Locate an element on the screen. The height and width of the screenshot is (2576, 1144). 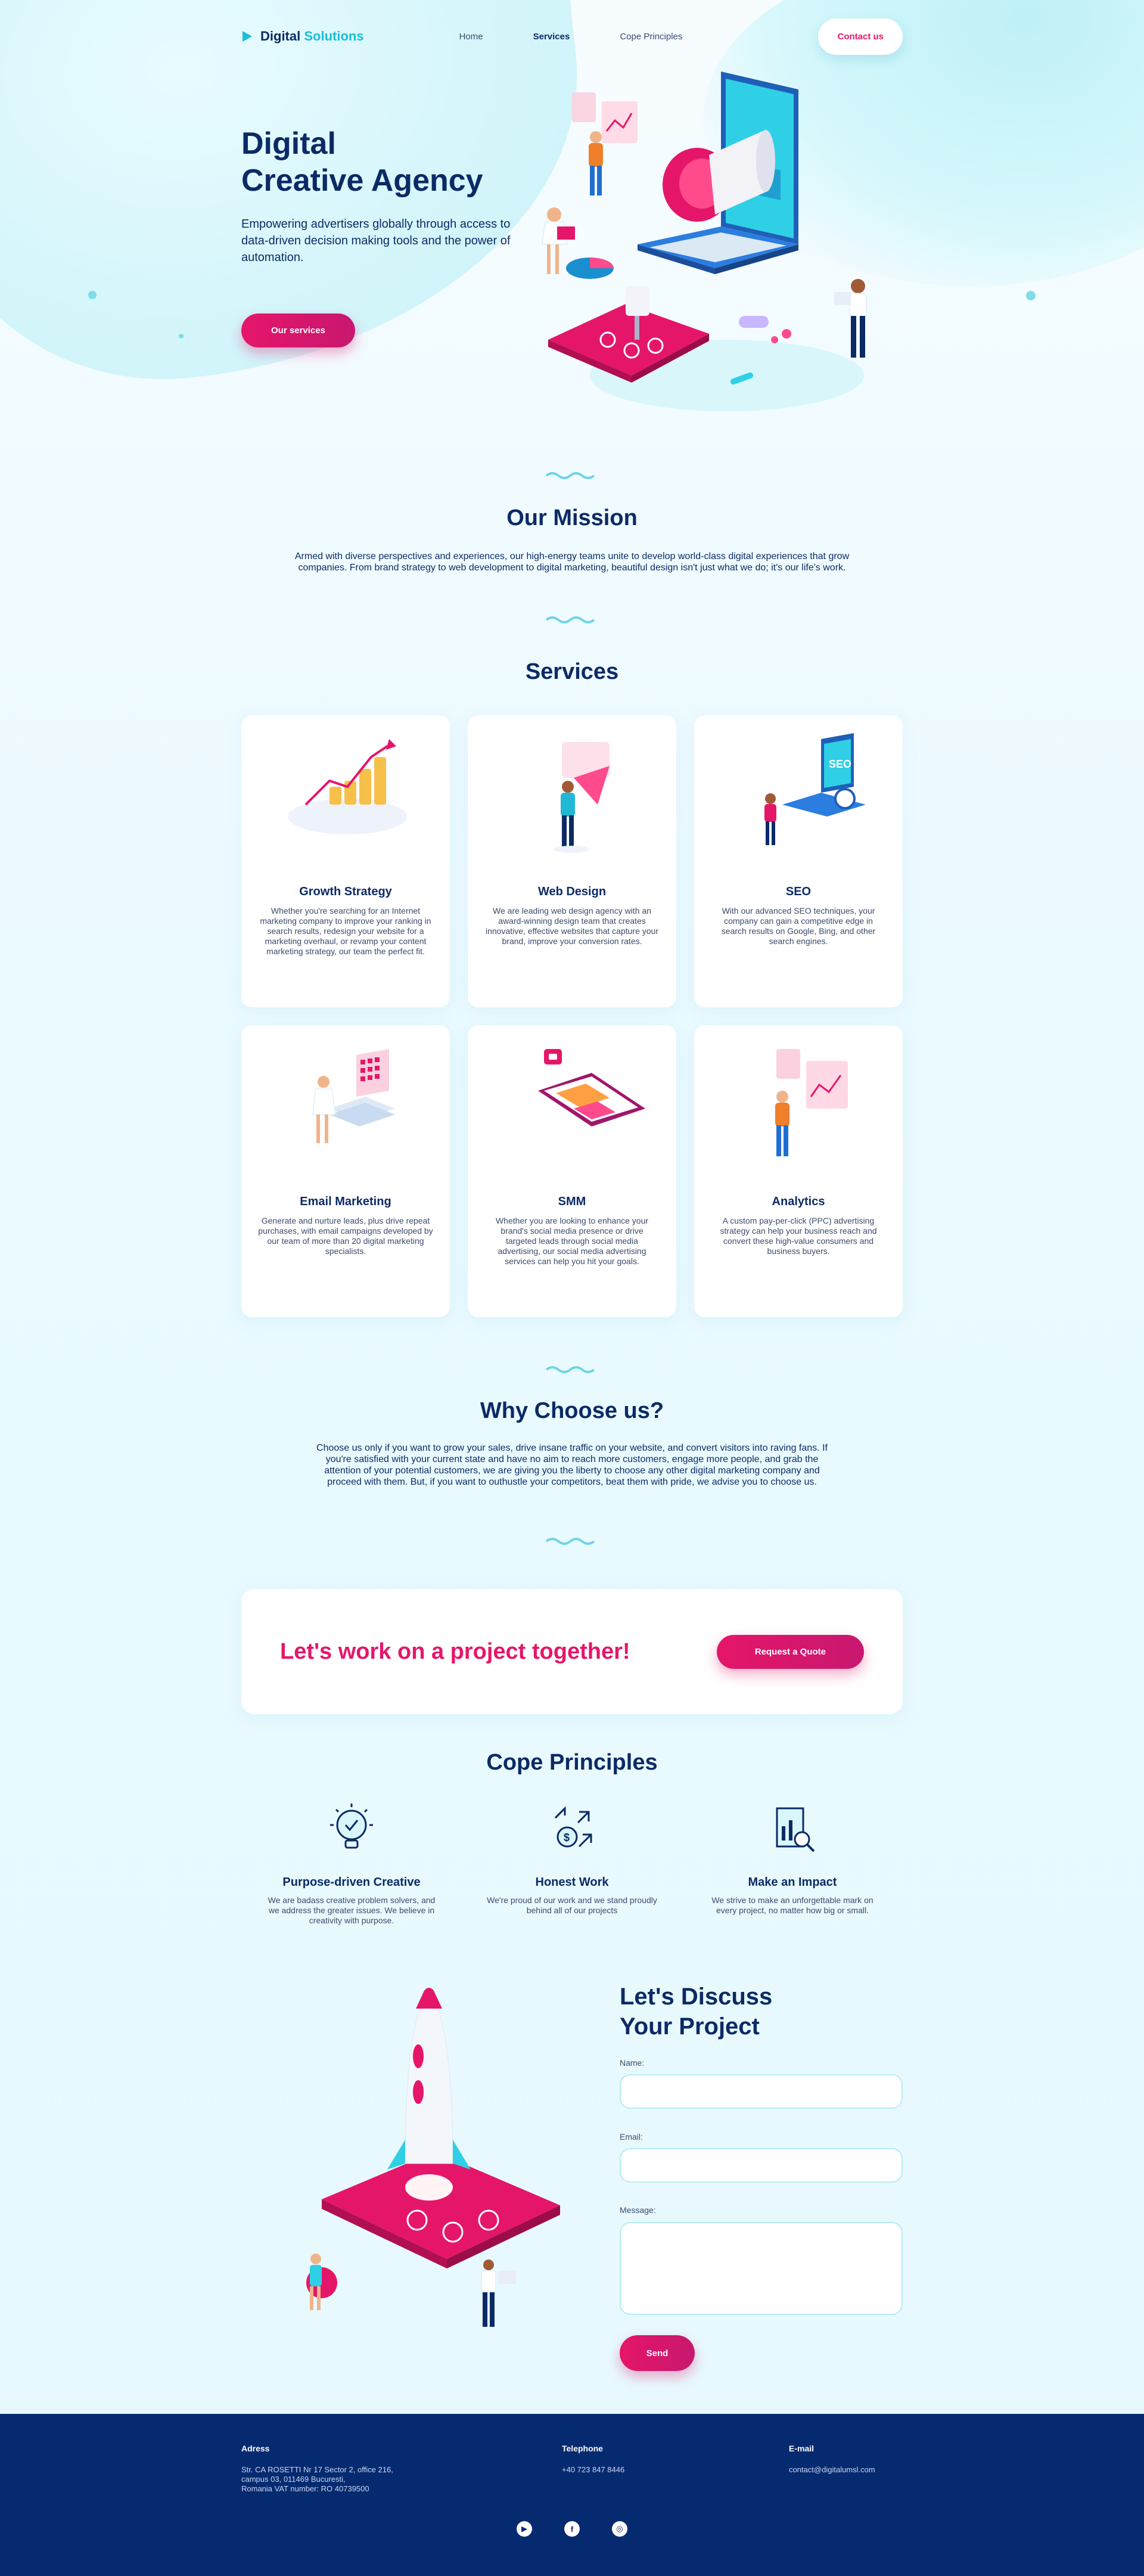
address-line: campus 03, 011469 Bucuresti, is located at coordinates (293, 2480).